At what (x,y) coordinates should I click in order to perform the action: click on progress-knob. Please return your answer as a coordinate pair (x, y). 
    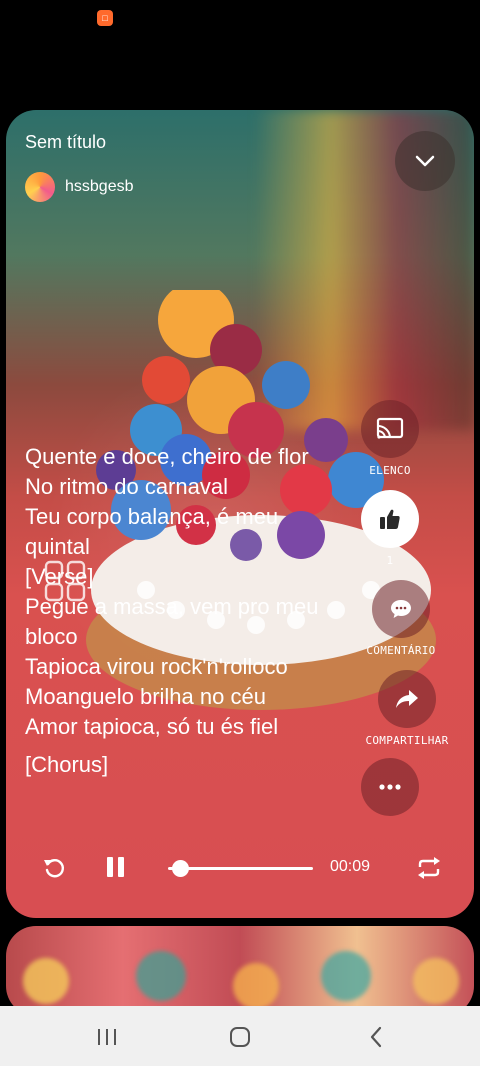
    Looking at the image, I should click on (180, 868).